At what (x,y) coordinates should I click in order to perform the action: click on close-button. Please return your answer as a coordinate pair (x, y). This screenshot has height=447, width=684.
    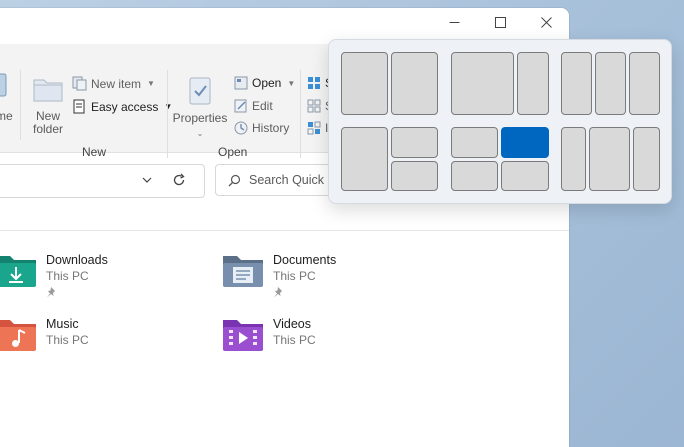
    Looking at the image, I should click on (546, 22).